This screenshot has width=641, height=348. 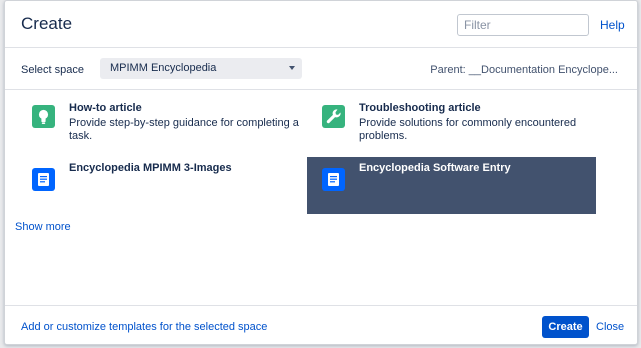 What do you see at coordinates (43, 227) in the screenshot?
I see `show-more-link: Show more` at bounding box center [43, 227].